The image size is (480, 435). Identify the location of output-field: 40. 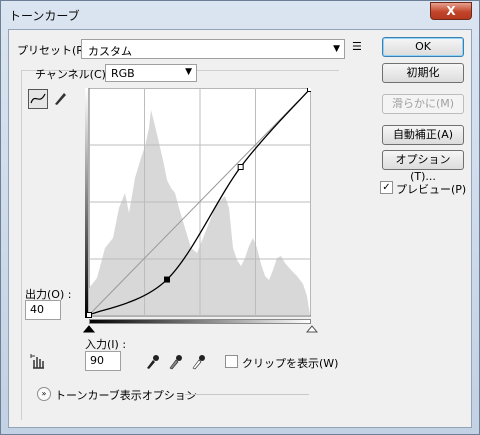
(43, 310).